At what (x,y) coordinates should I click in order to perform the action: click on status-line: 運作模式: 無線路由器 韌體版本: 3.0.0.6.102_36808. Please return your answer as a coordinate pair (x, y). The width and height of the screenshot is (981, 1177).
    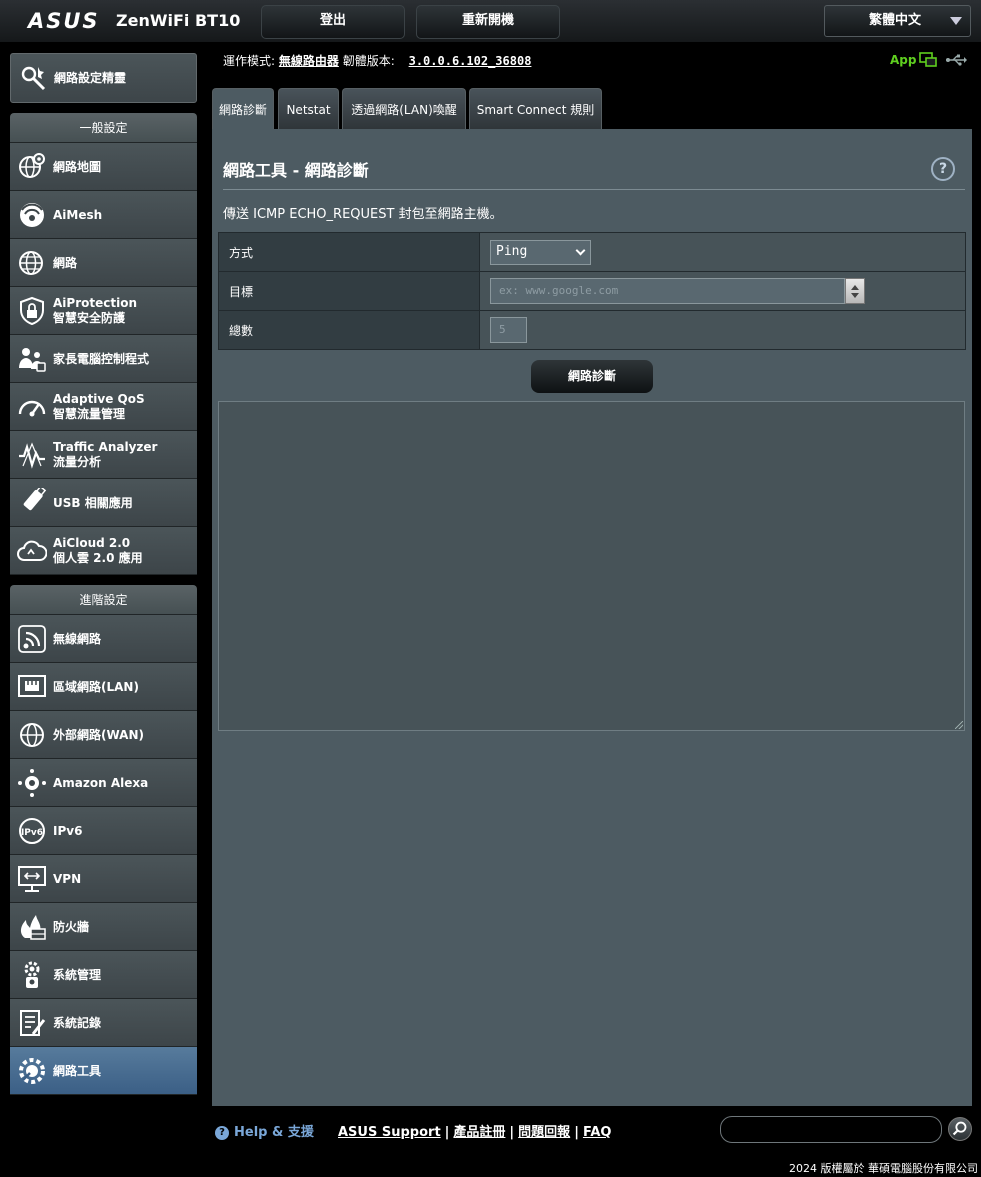
    Looking at the image, I should click on (377, 60).